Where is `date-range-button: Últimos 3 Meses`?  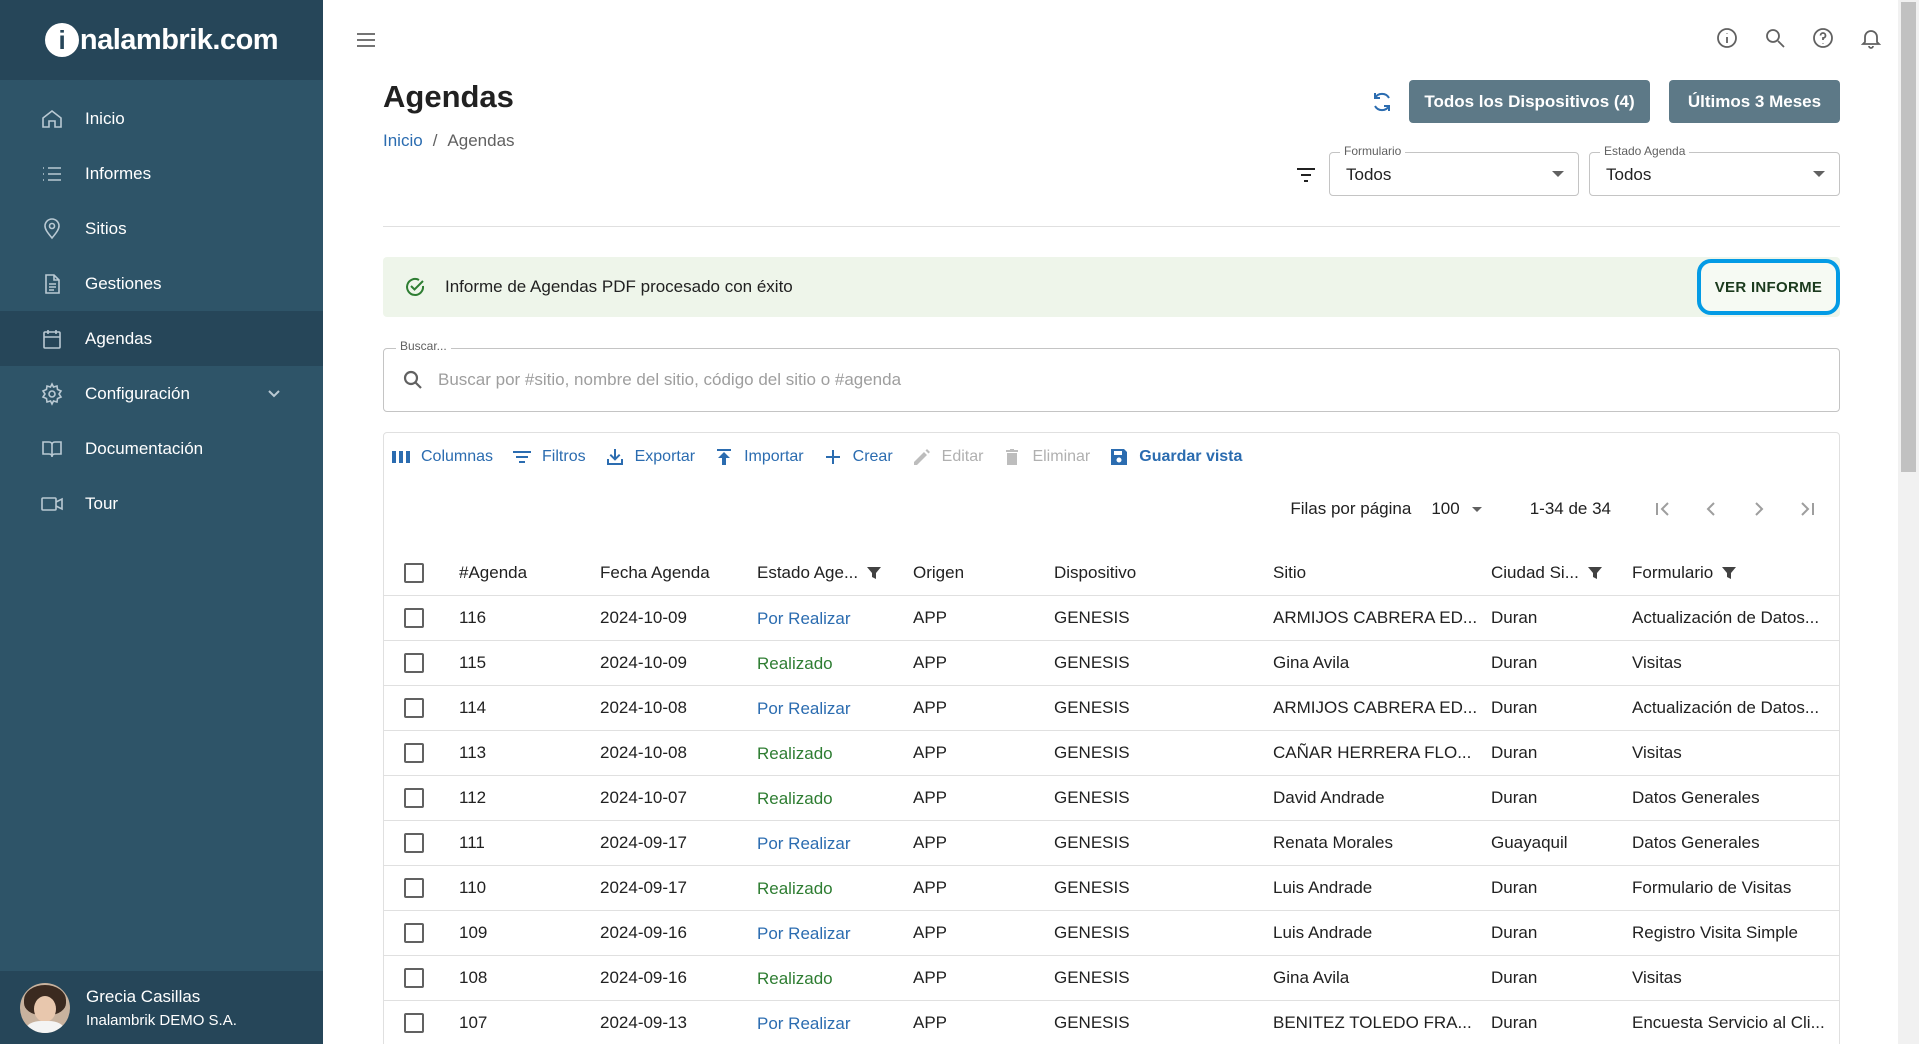 date-range-button: Últimos 3 Meses is located at coordinates (1754, 101).